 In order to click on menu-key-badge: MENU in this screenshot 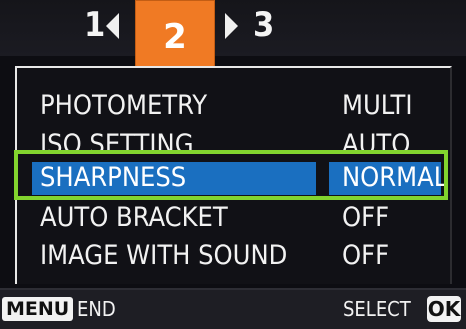, I will do `click(38, 309)`.